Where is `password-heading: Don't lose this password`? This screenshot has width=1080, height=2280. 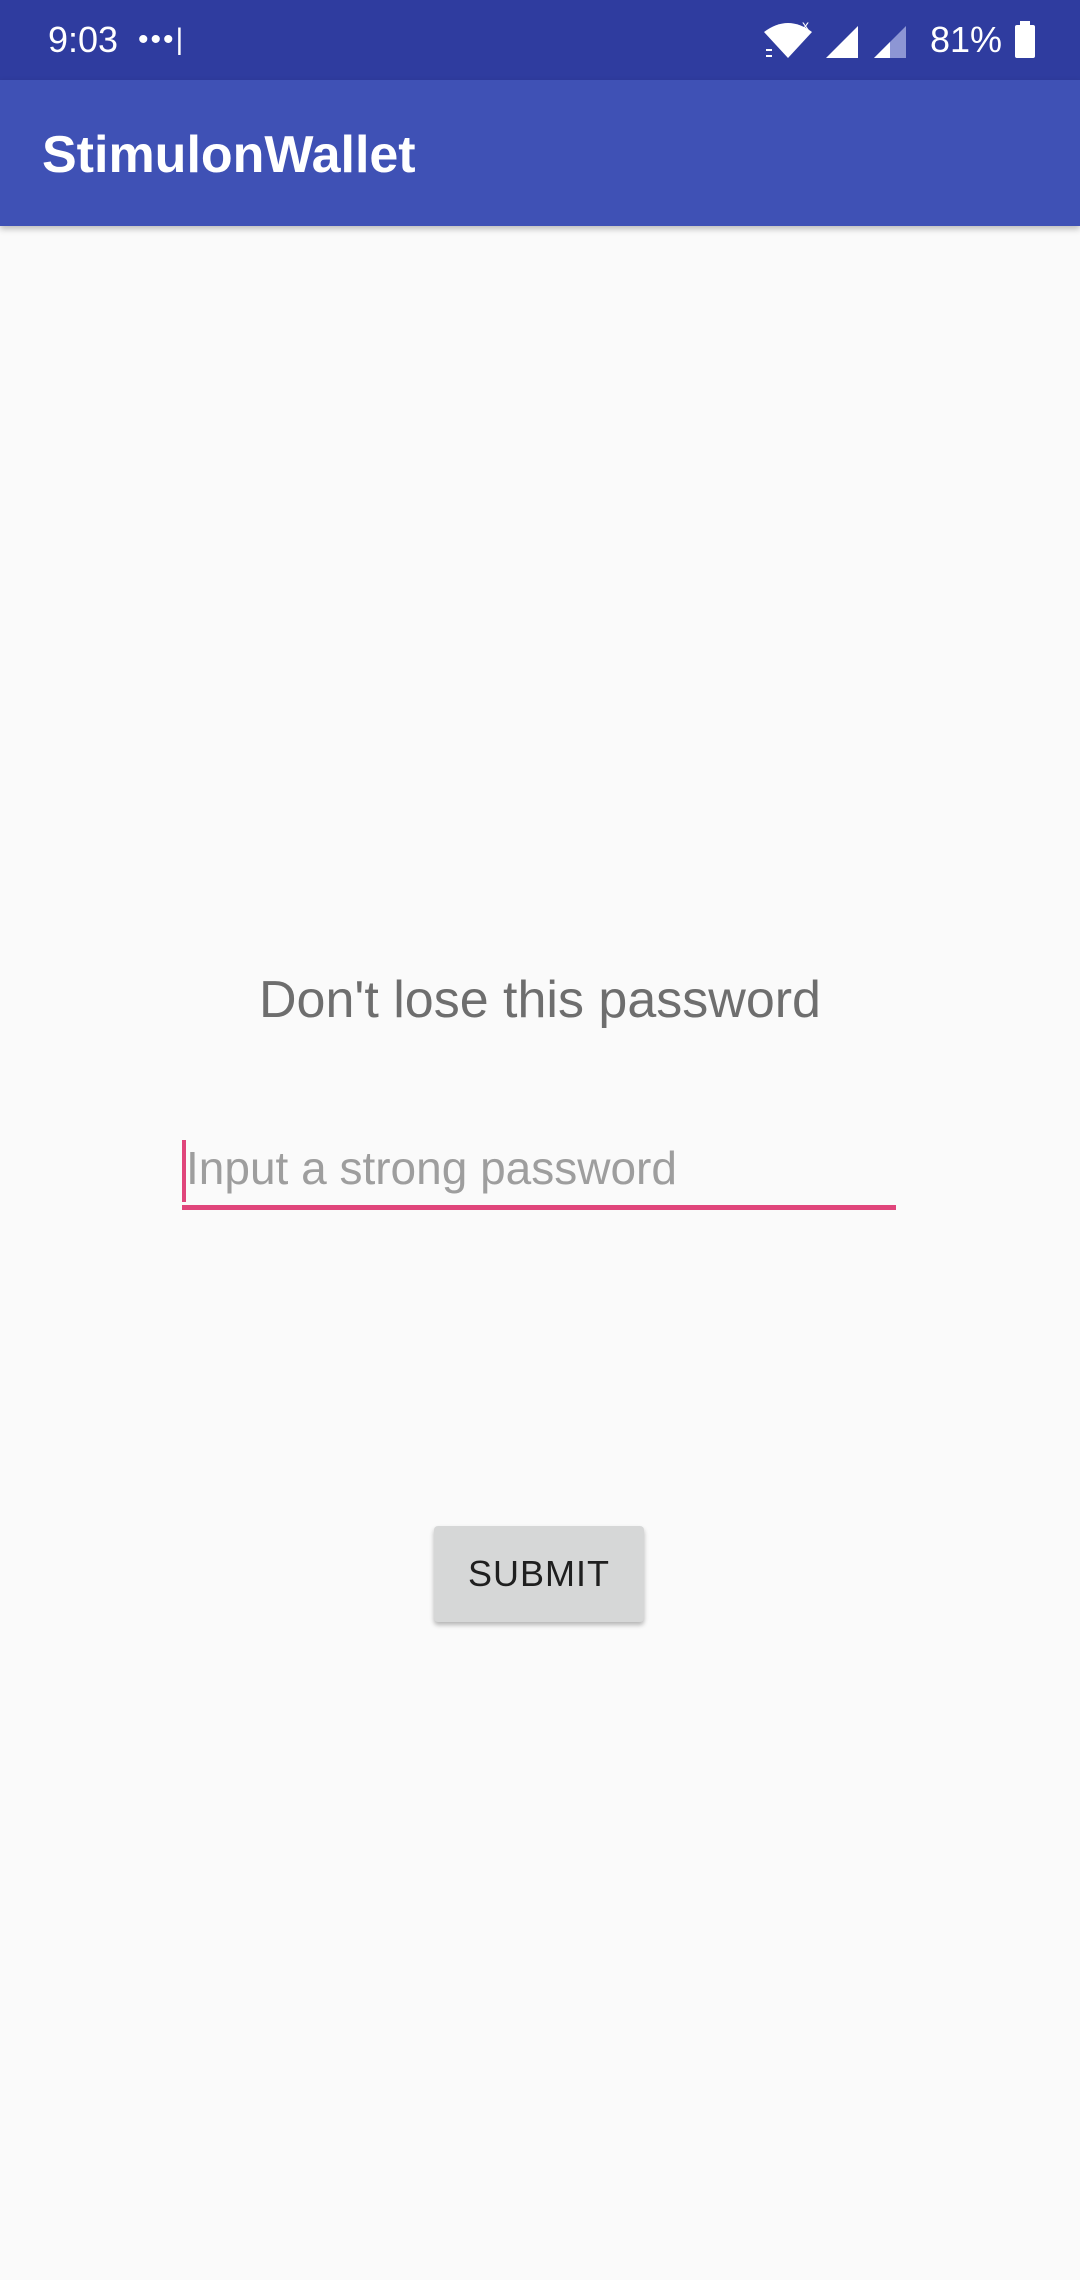 password-heading: Don't lose this password is located at coordinates (540, 1000).